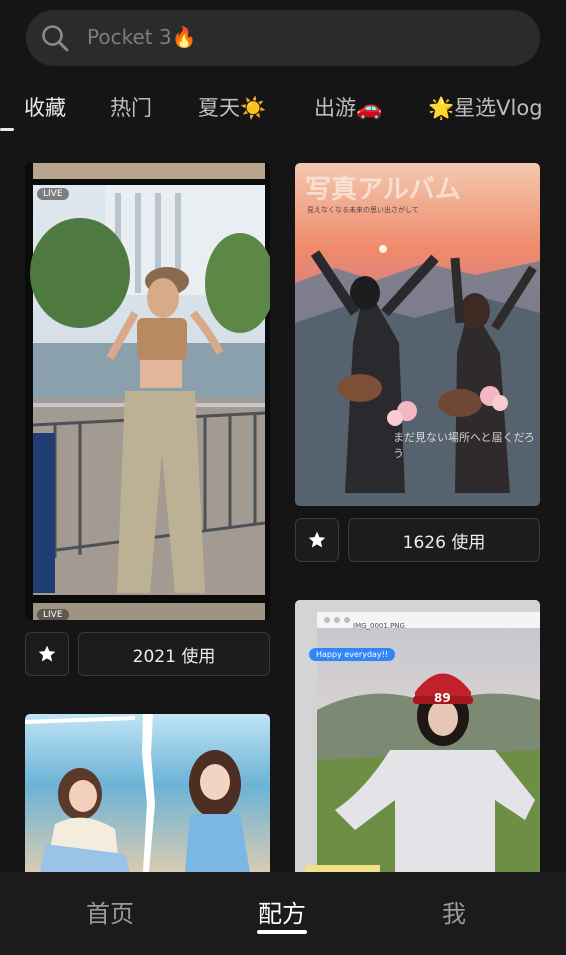 This screenshot has height=955, width=566. I want to click on tab-vlog: 🌟星选Vlog, so click(485, 107).